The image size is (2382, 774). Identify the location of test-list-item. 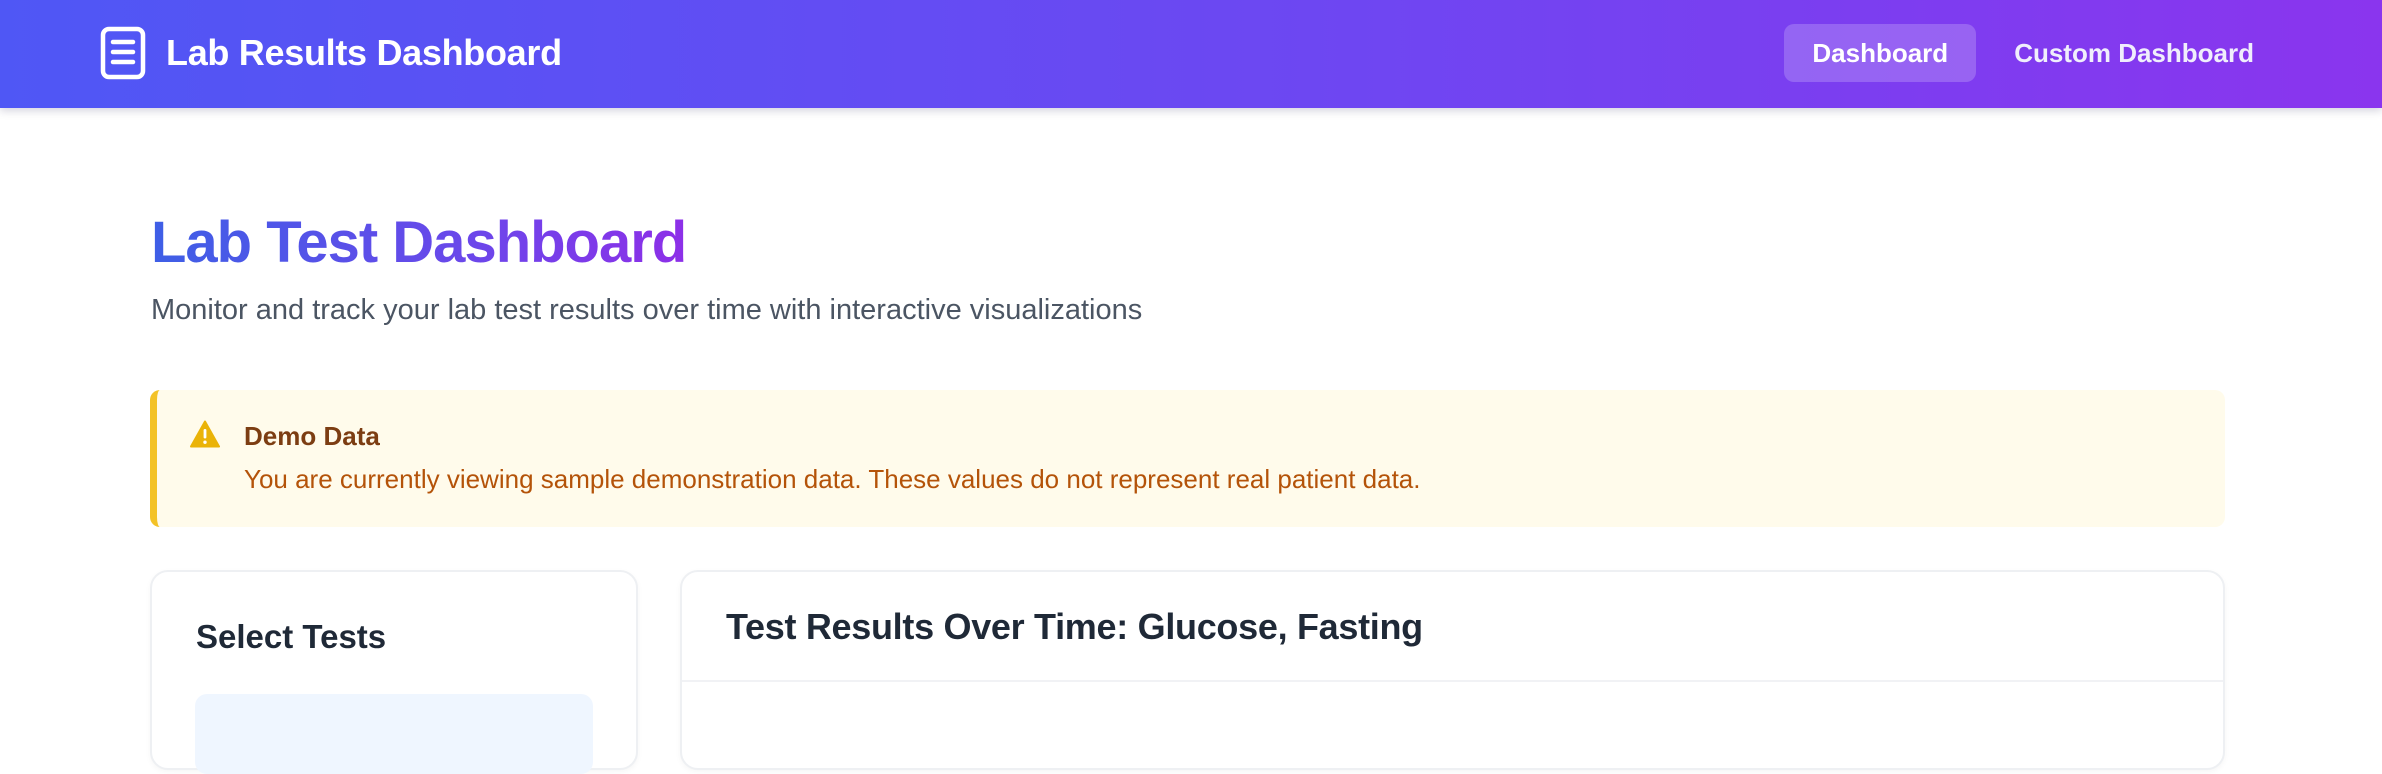
(394, 734).